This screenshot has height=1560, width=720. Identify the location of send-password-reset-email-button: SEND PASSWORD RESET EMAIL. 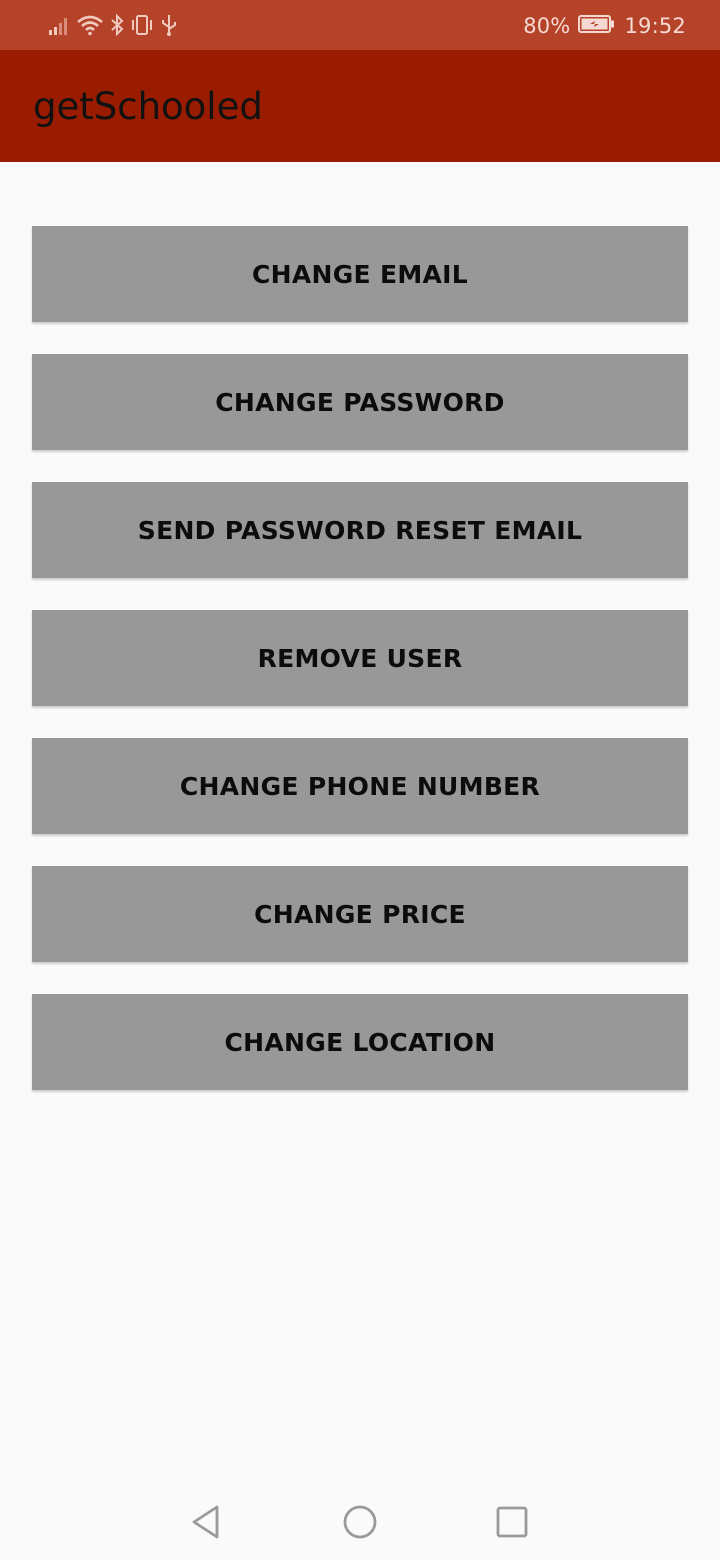
(360, 530).